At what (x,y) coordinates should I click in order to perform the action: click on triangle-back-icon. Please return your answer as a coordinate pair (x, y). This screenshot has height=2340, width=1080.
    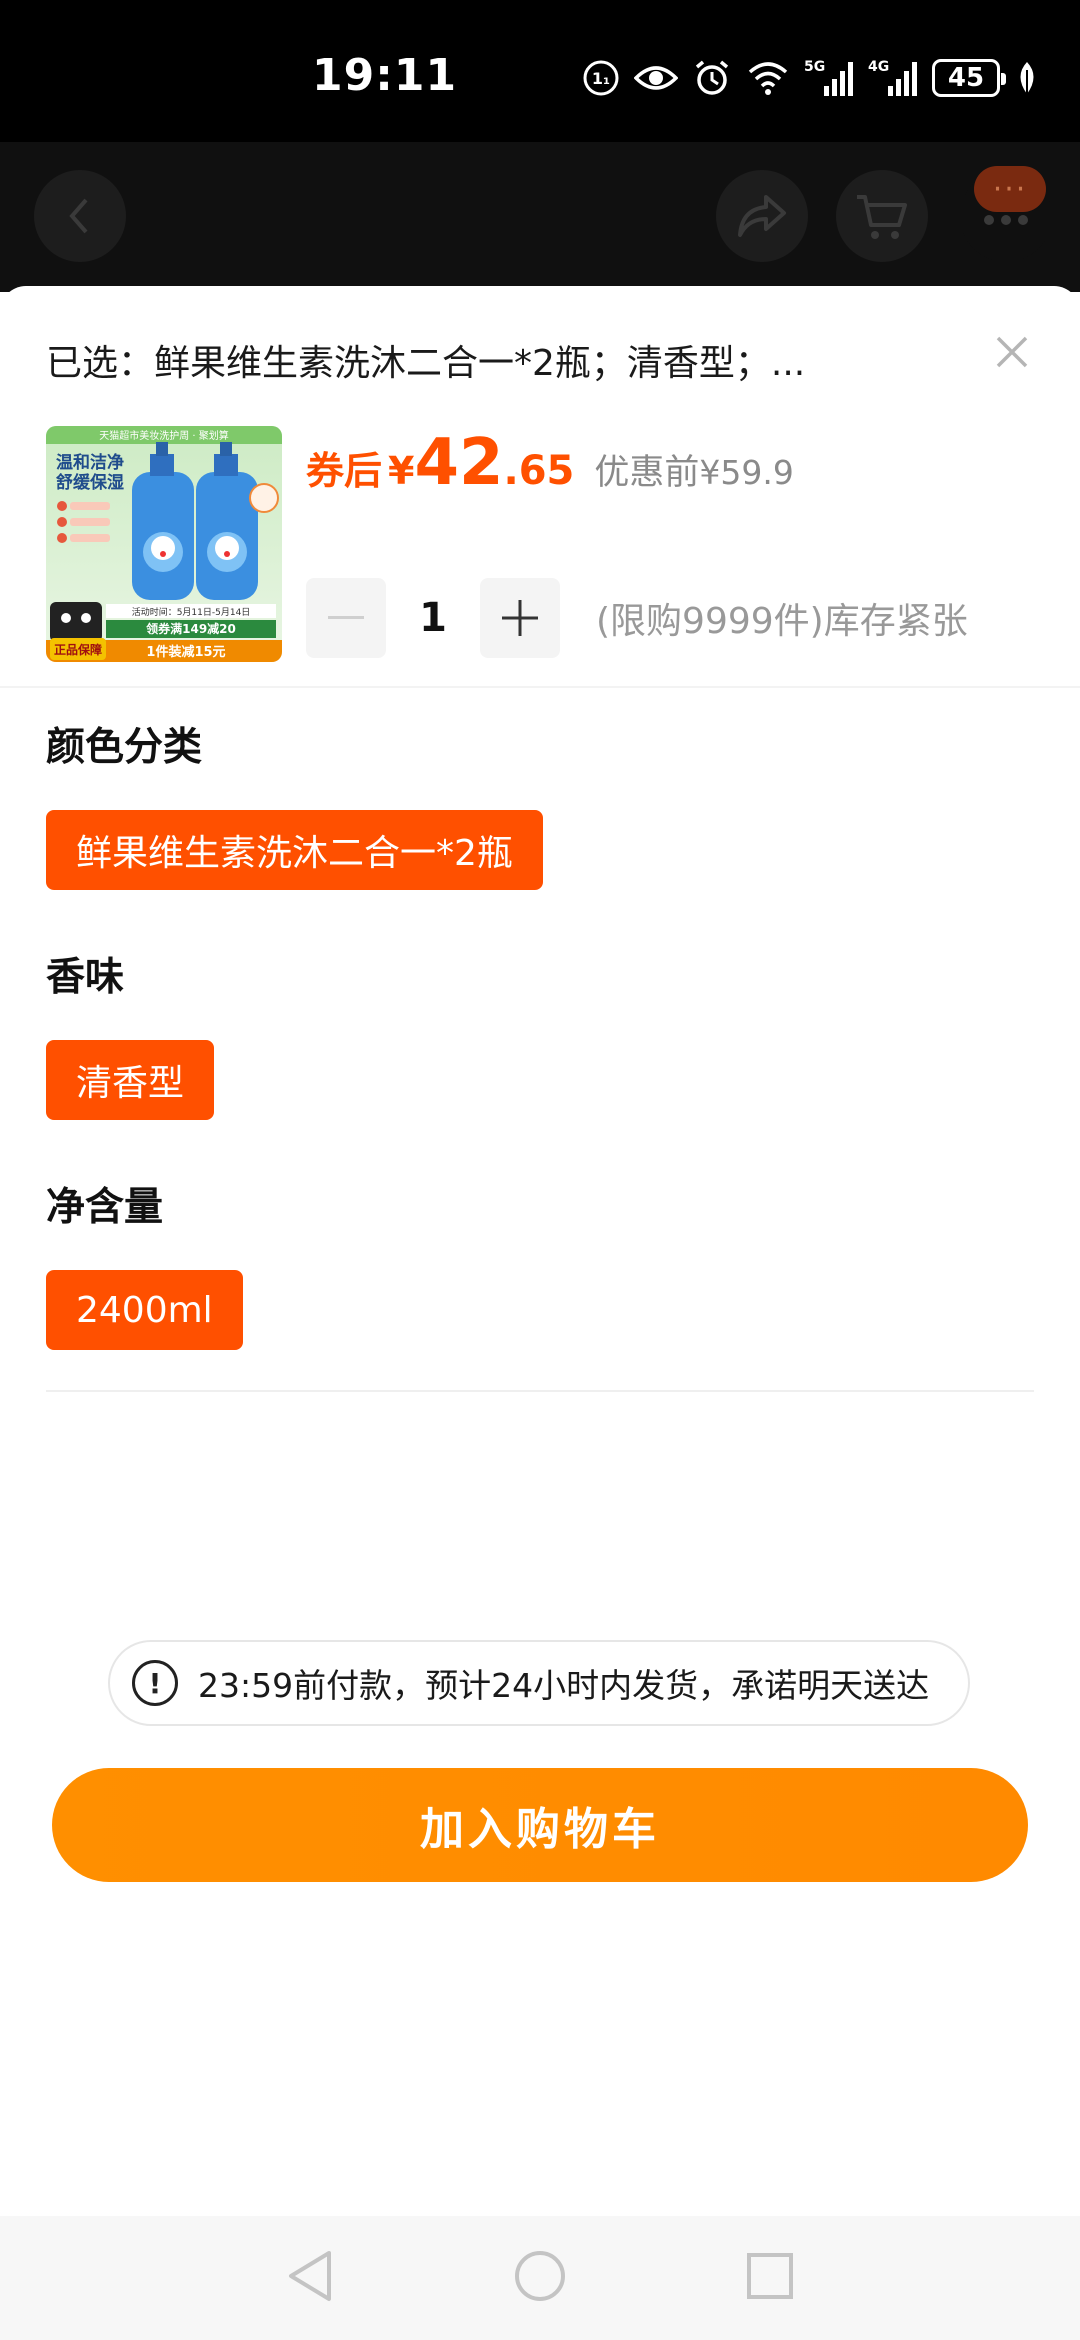
    Looking at the image, I should click on (310, 2276).